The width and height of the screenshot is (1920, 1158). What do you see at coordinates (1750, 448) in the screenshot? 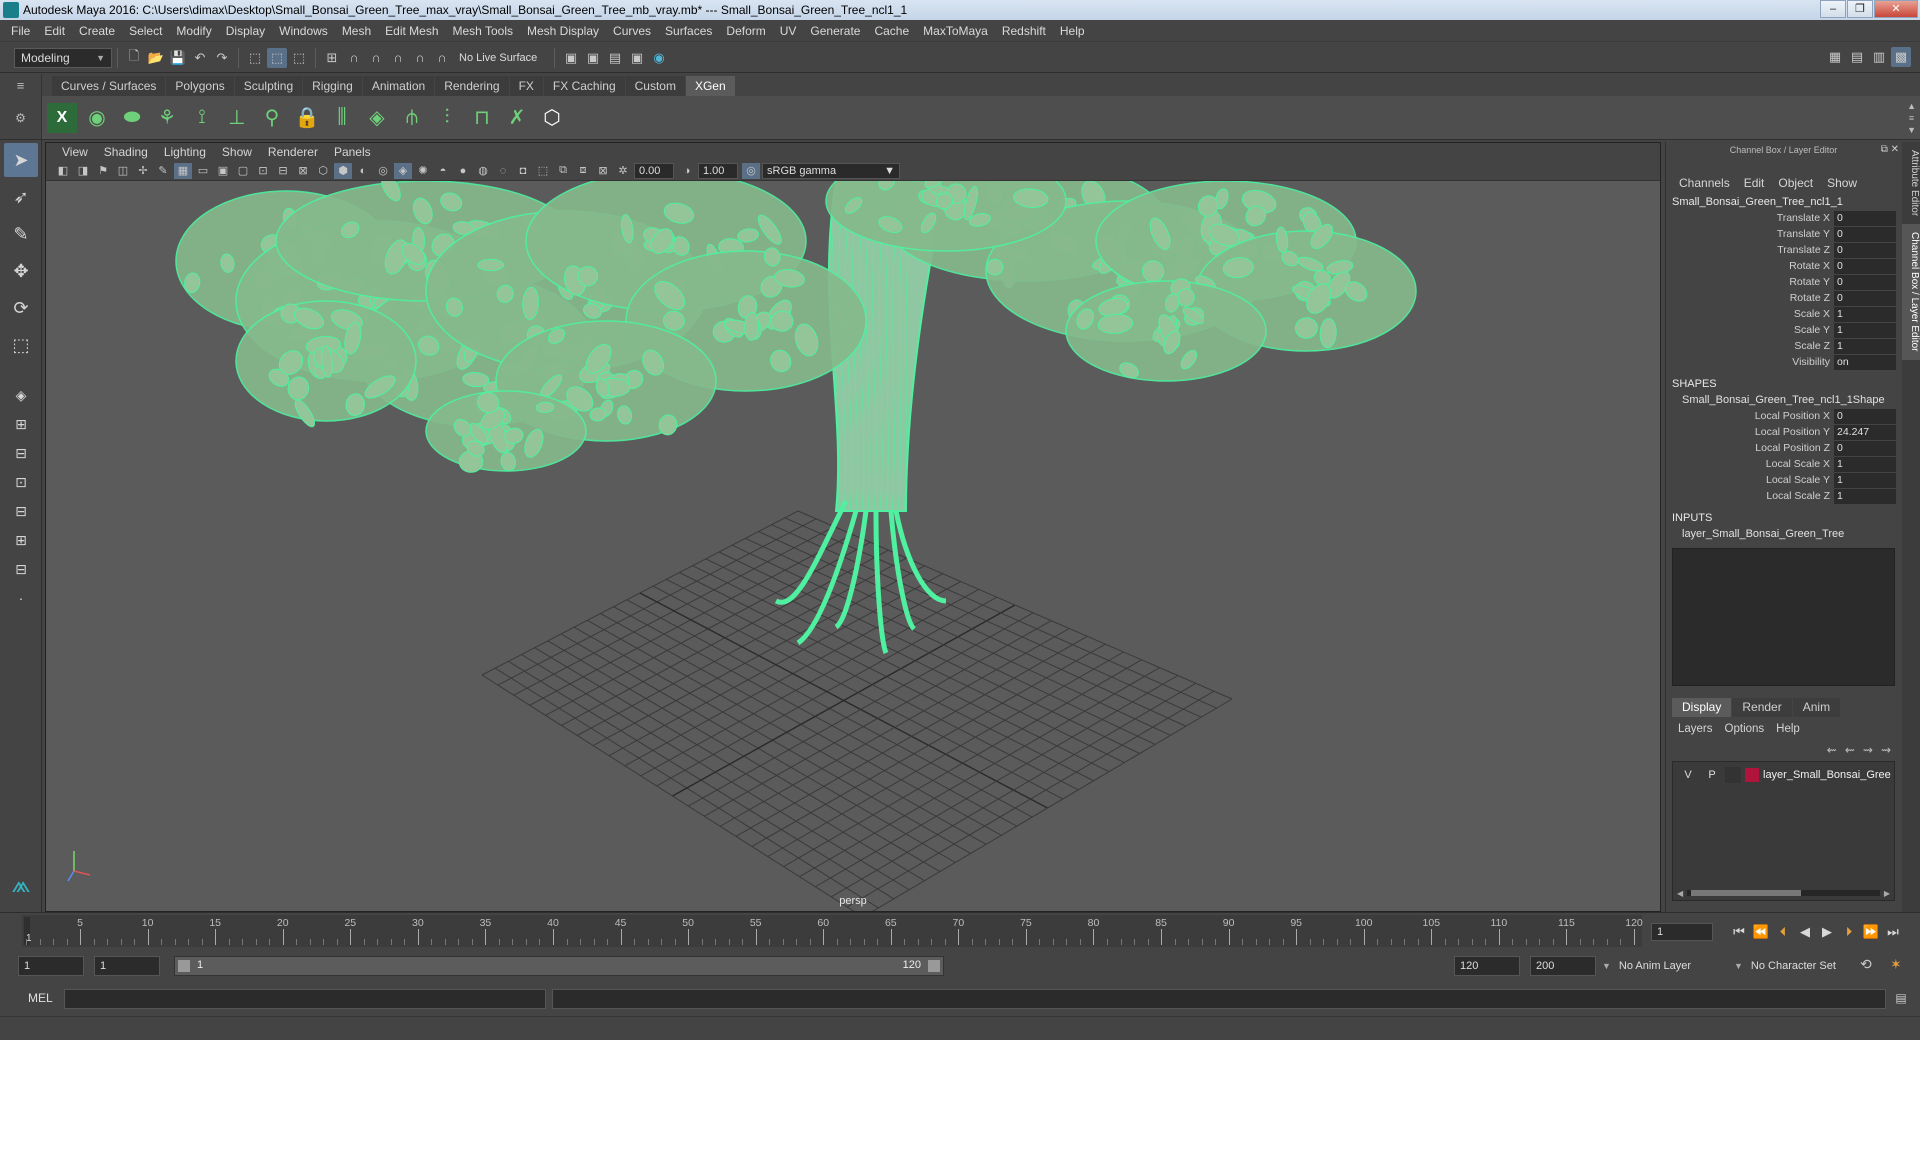
I see `channel-label: Local Position Z` at bounding box center [1750, 448].